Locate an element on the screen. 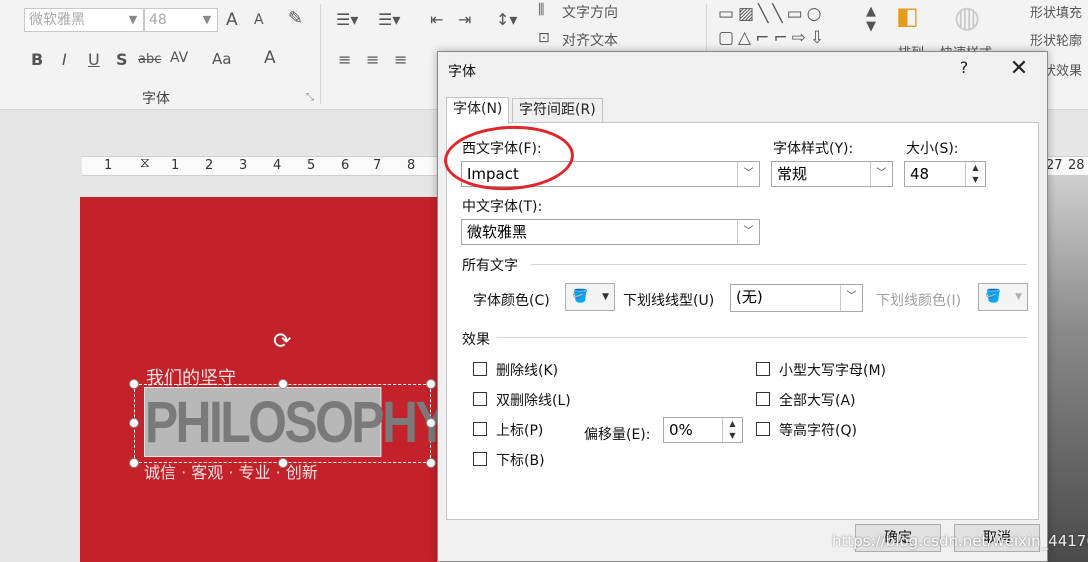  shapes-gallery-row1: ▭▨╲╲▭○ is located at coordinates (772, 14).